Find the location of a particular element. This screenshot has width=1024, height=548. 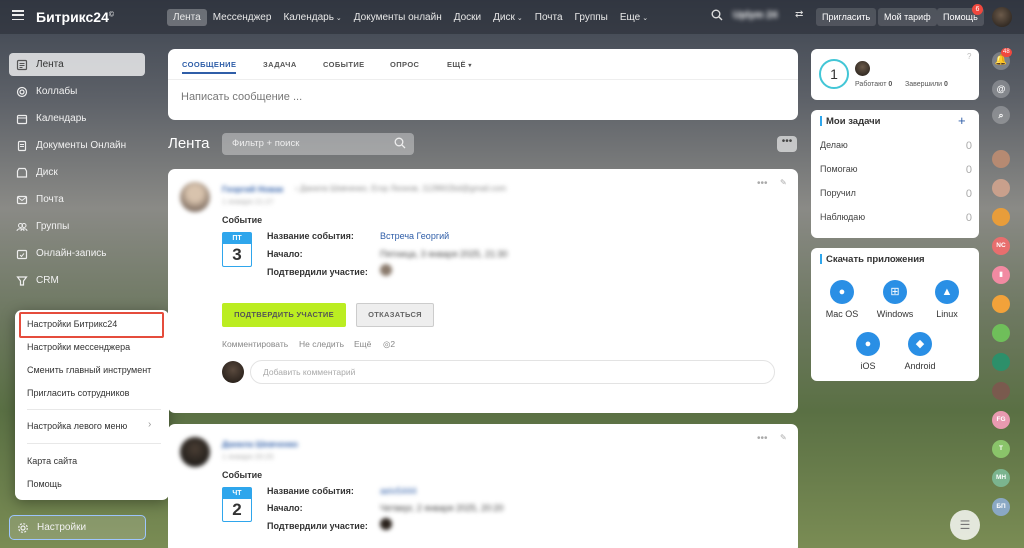

avatar-initials: FG is located at coordinates (1001, 420).